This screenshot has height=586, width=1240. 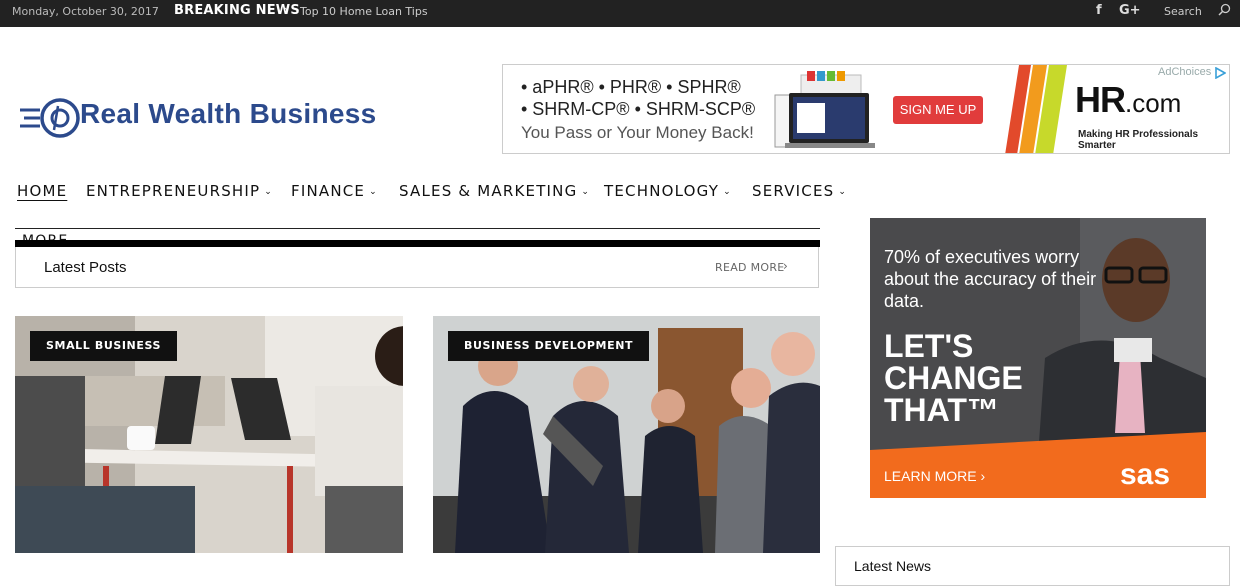 What do you see at coordinates (237, 10) in the screenshot?
I see `breaking-news-label: BREAKING NEWS` at bounding box center [237, 10].